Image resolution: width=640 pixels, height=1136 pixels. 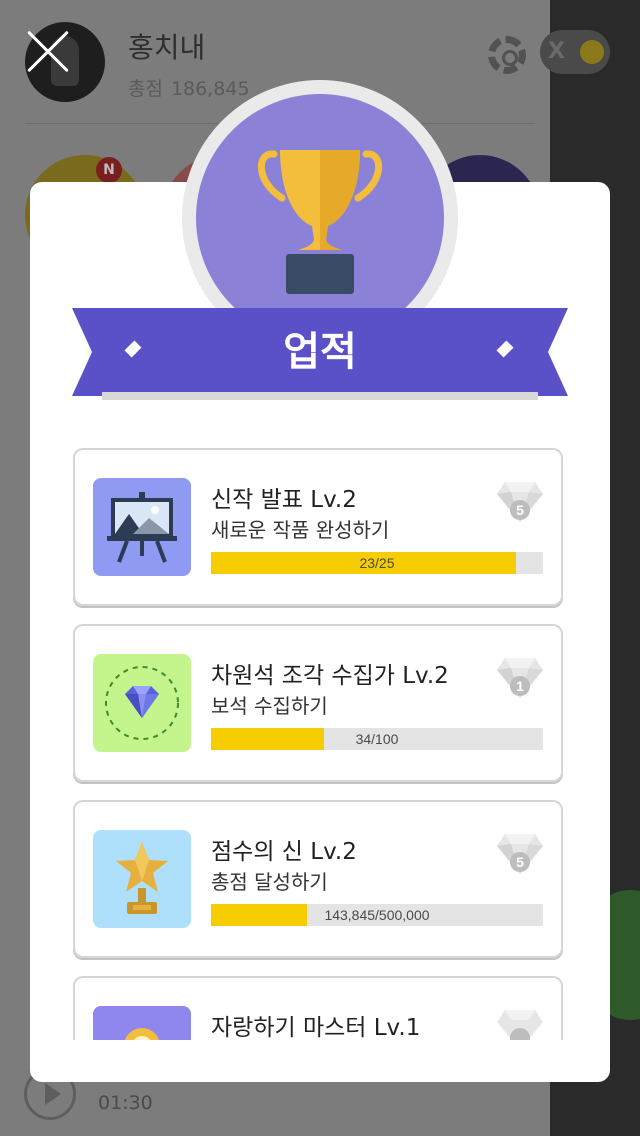 What do you see at coordinates (269, 706) in the screenshot?
I see `achievement-desc: 보석 수집하기` at bounding box center [269, 706].